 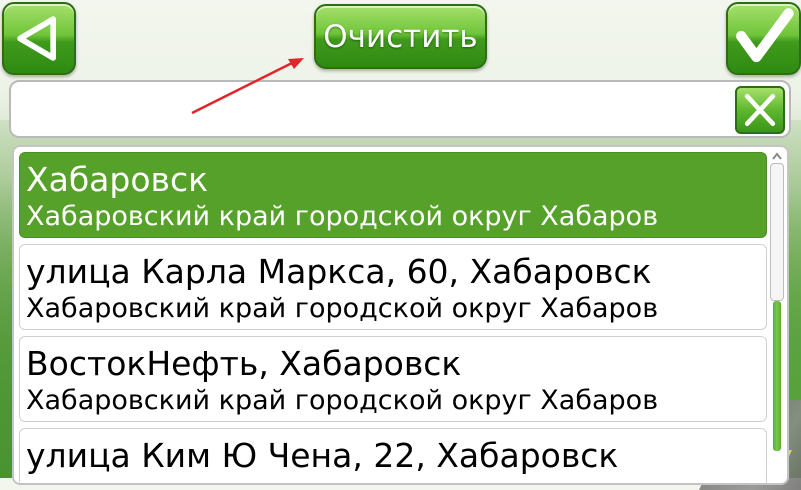 I want to click on confirm-button, so click(x=763, y=38).